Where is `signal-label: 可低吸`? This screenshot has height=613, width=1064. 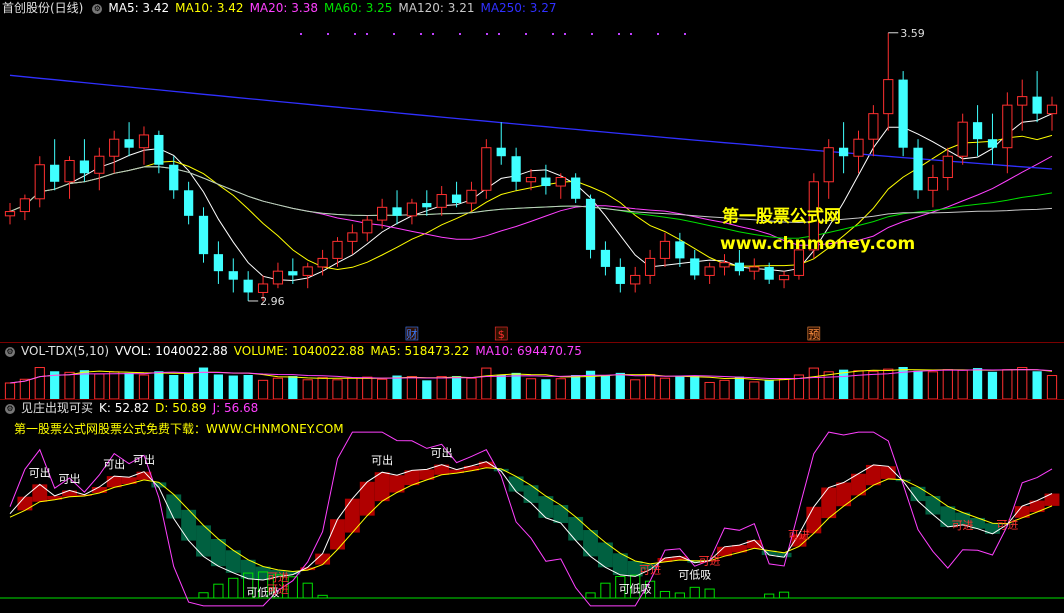 signal-label: 可低吸 is located at coordinates (635, 588).